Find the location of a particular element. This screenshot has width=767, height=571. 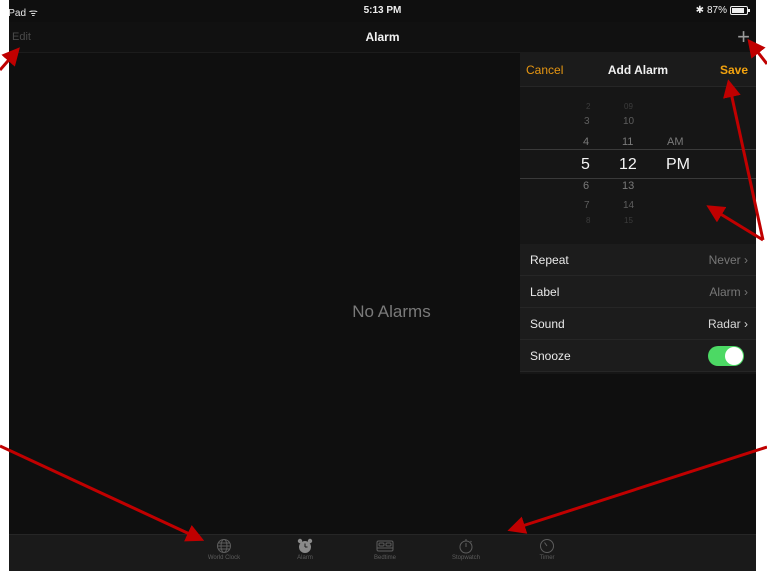

arrow-to-edit is located at coordinates (10, 59).